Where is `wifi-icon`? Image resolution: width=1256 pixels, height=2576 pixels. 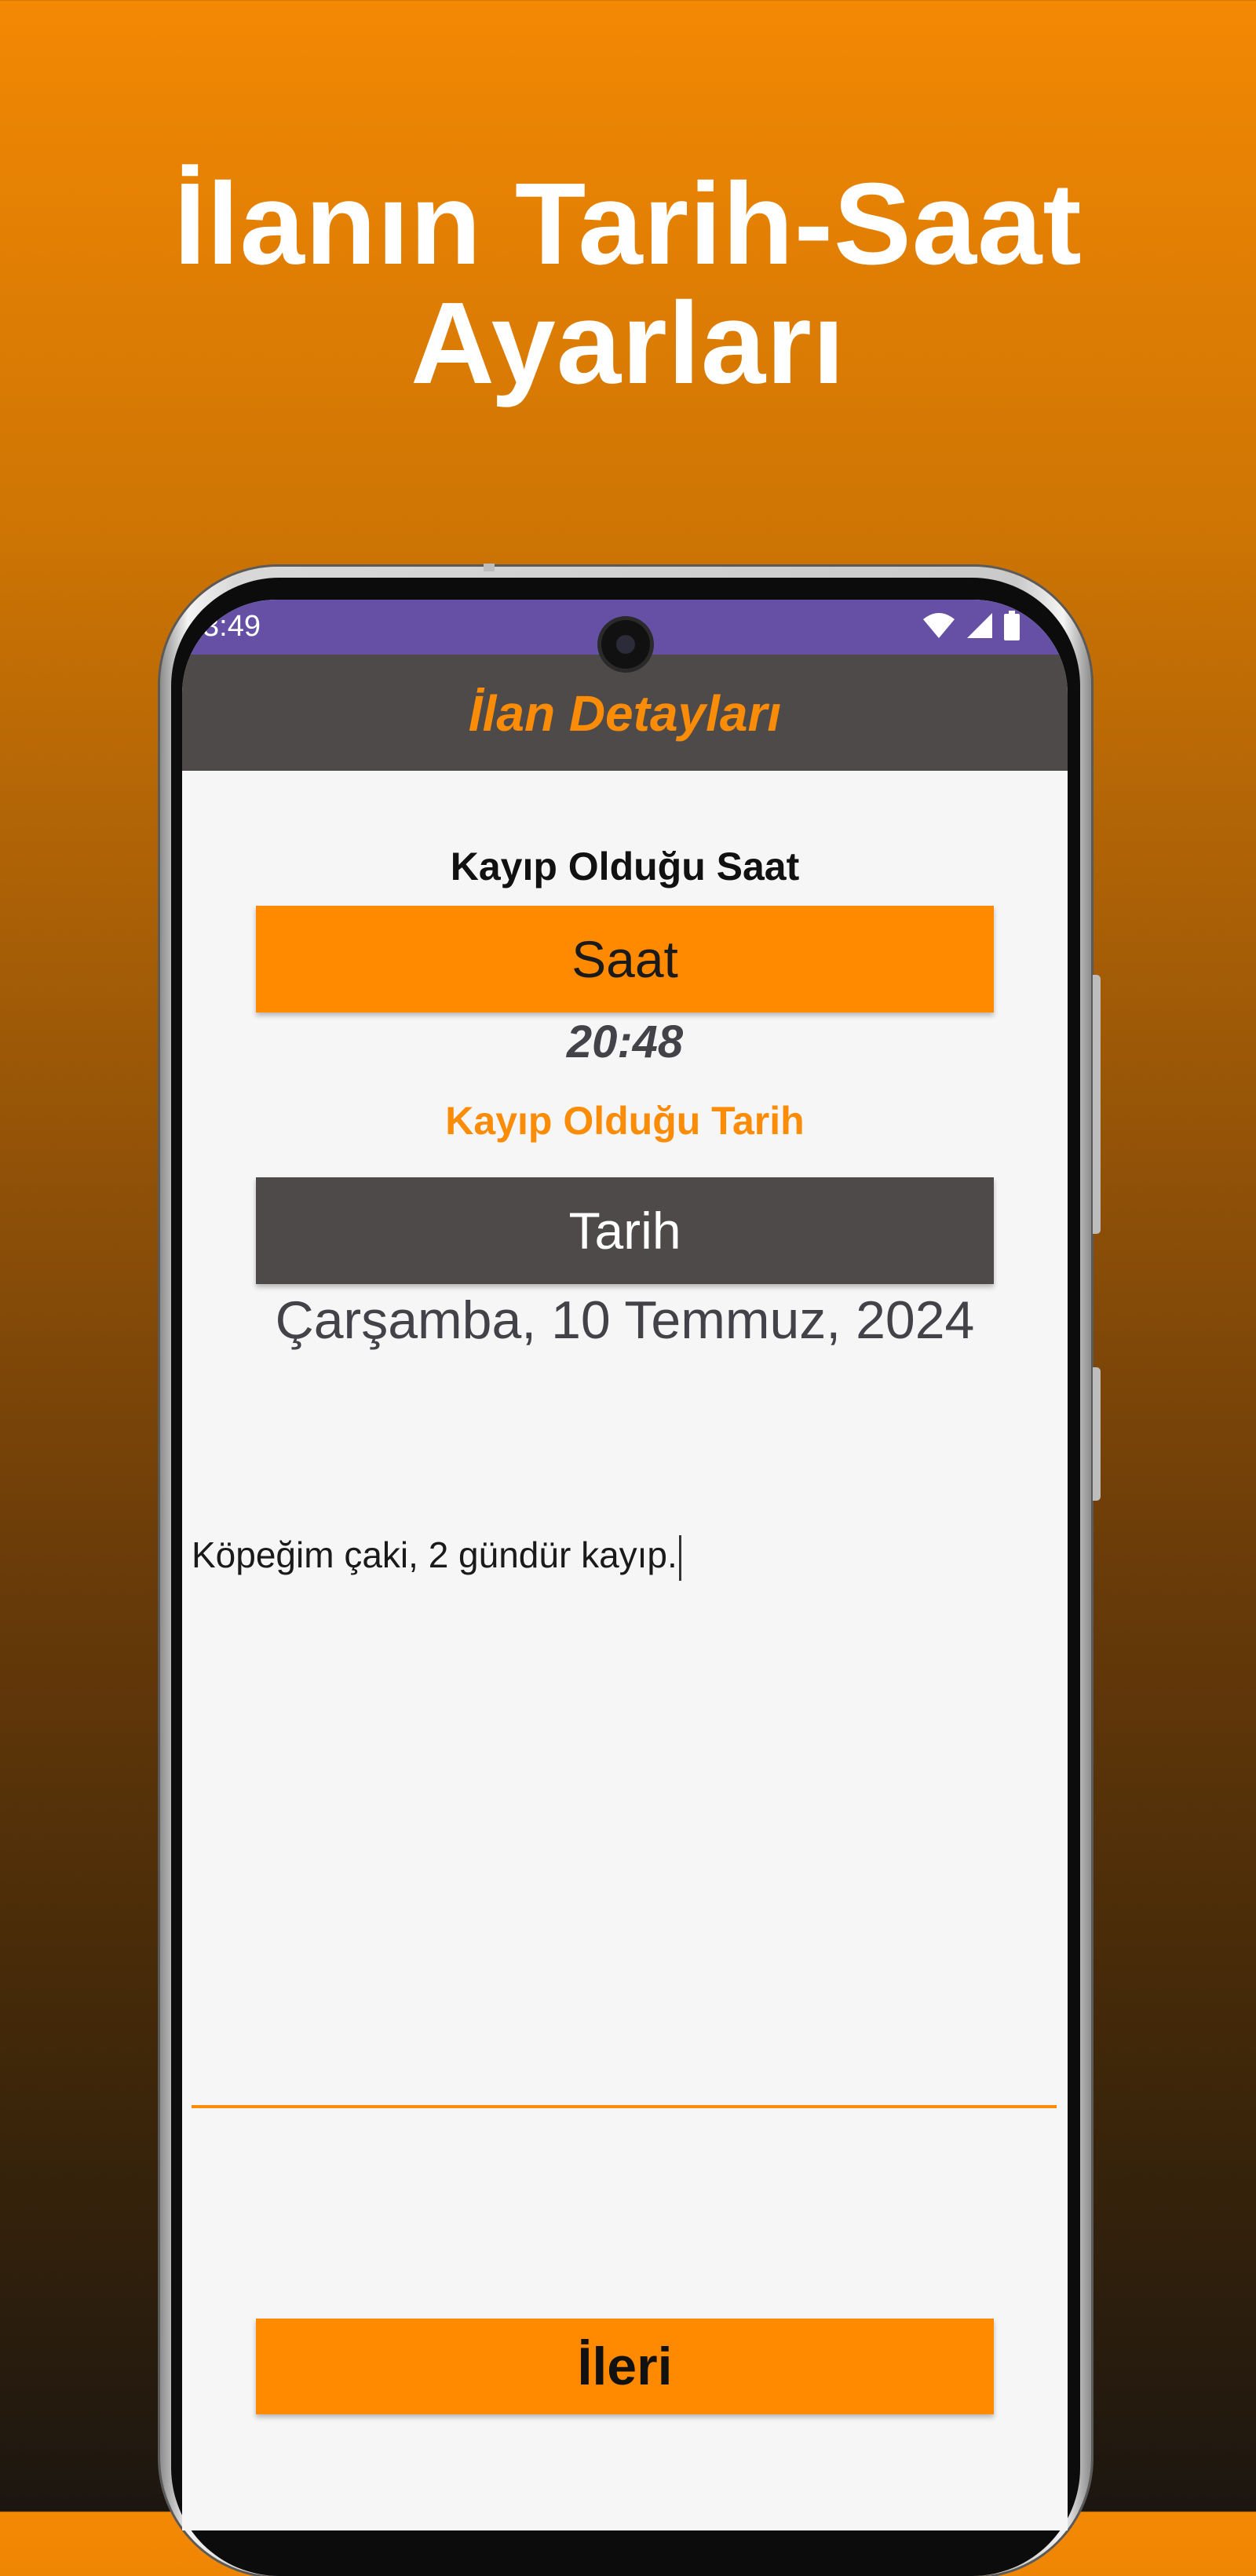 wifi-icon is located at coordinates (939, 625).